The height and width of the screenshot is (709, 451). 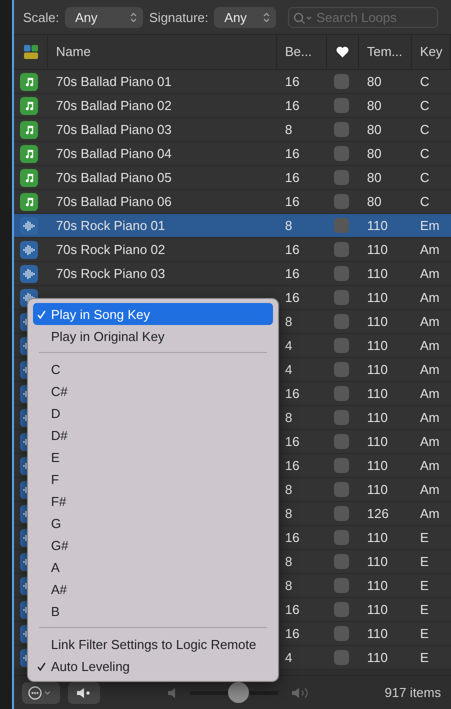 What do you see at coordinates (153, 413) in the screenshot?
I see `menu-item: D` at bounding box center [153, 413].